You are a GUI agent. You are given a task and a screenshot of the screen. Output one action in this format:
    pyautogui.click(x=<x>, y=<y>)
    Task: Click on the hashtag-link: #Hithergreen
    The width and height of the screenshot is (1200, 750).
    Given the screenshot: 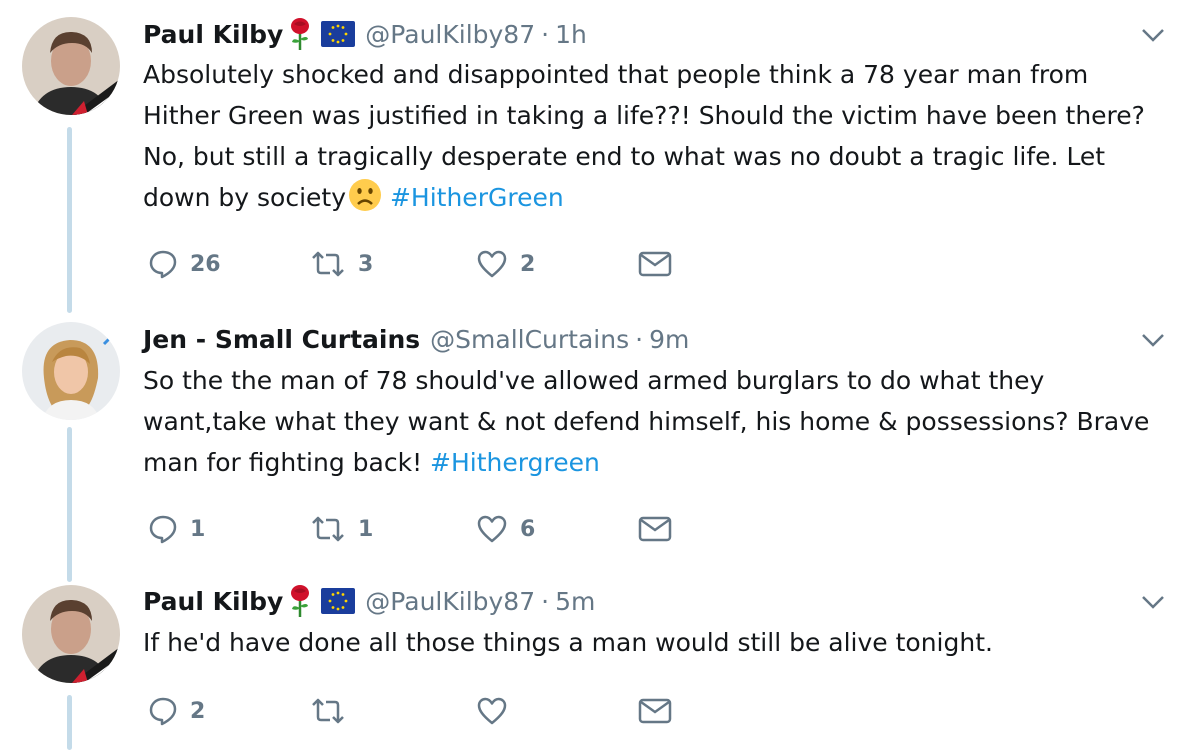 What is the action you would take?
    pyautogui.click(x=515, y=462)
    